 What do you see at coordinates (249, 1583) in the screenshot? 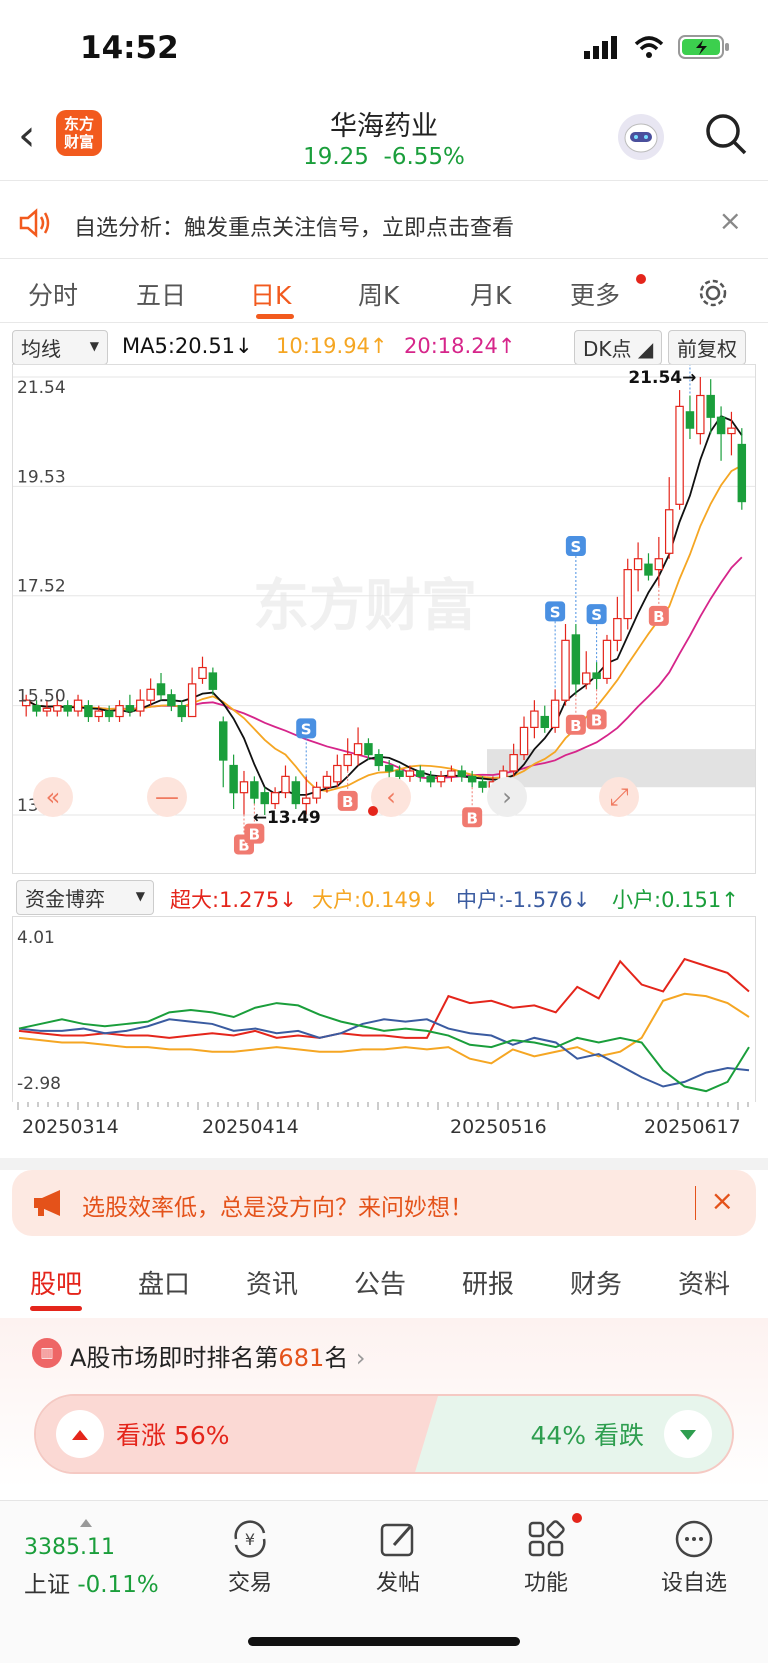
I see `trade-label: 交易` at bounding box center [249, 1583].